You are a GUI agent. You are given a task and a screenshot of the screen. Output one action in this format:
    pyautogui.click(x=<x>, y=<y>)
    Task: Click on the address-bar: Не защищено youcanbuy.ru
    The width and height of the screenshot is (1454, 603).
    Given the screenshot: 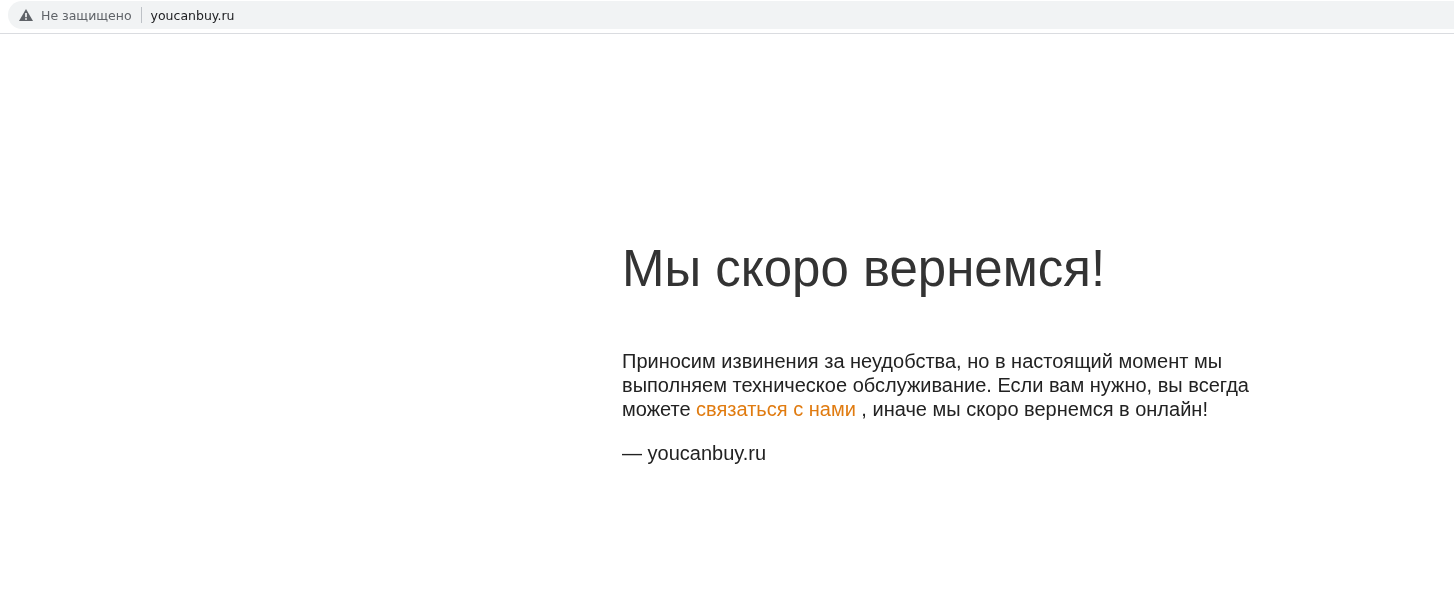 What is the action you would take?
    pyautogui.click(x=731, y=15)
    